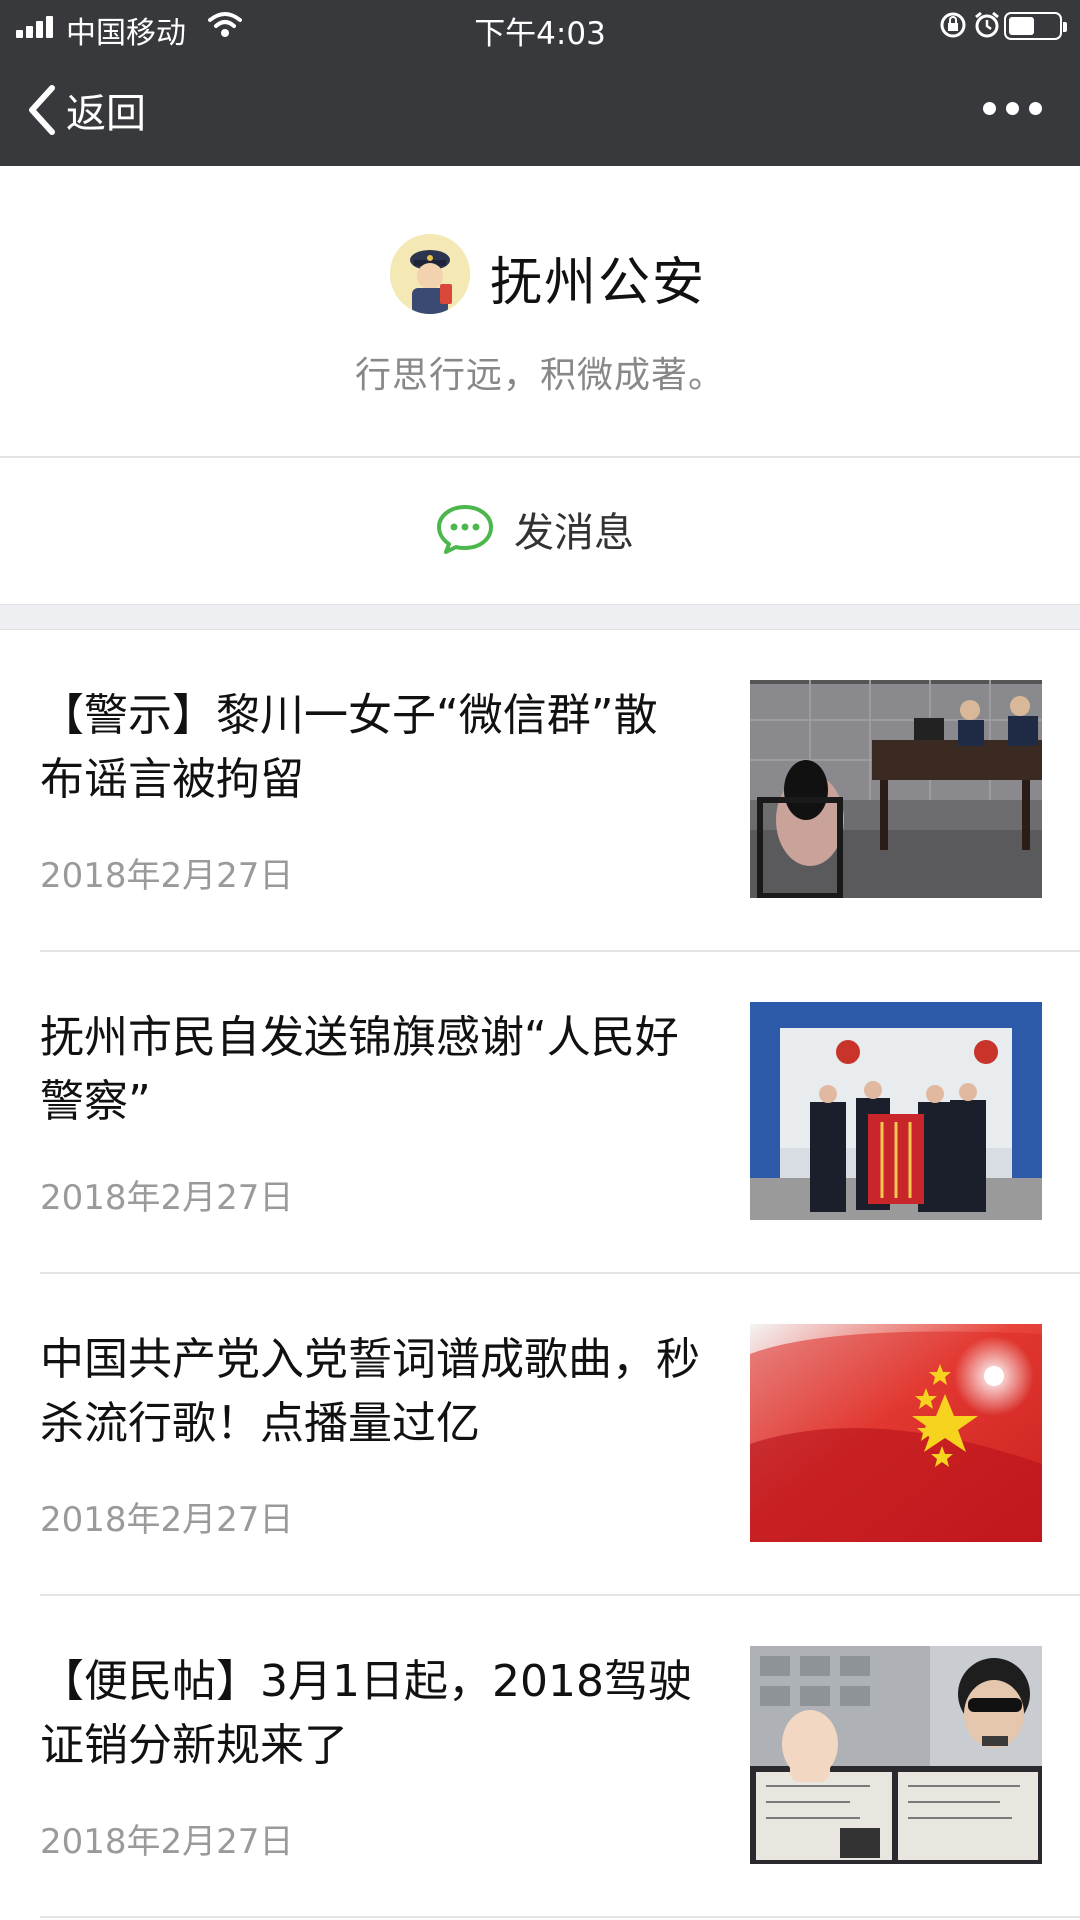 This screenshot has width=1080, height=1920. I want to click on rotation-lock-icon, so click(953, 25).